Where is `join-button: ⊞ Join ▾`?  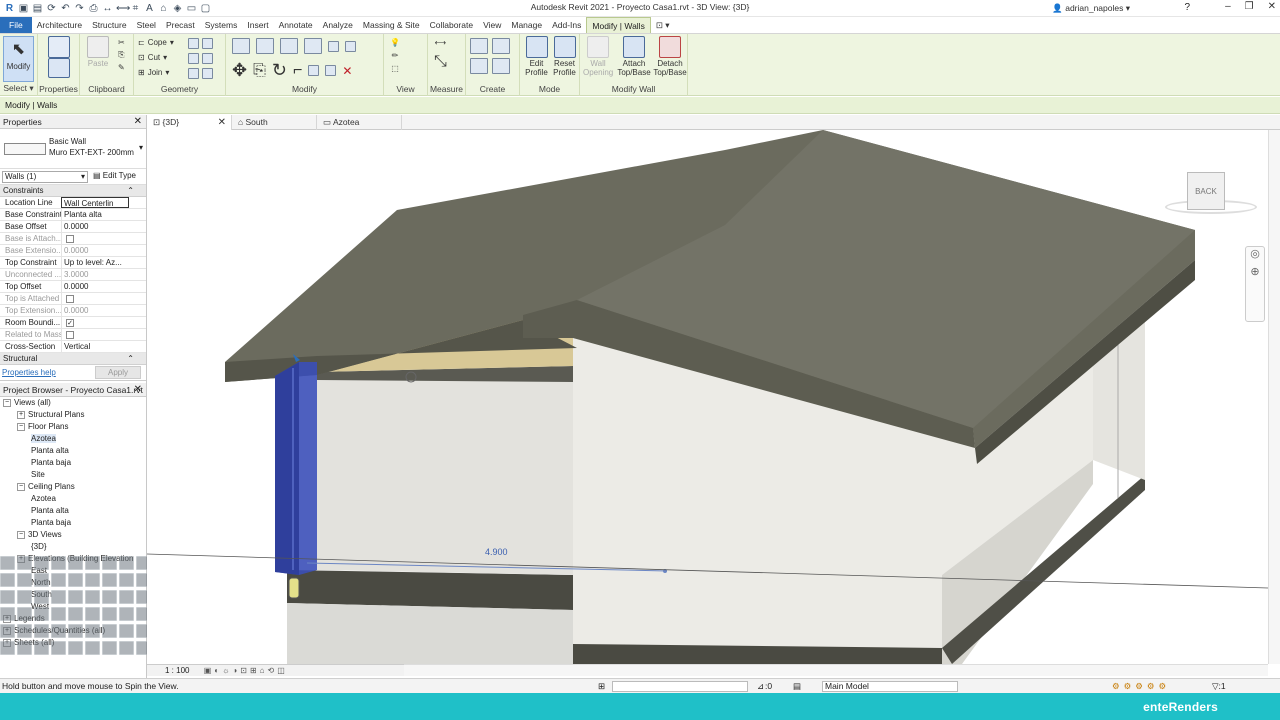 join-button: ⊞ Join ▾ is located at coordinates (153, 72).